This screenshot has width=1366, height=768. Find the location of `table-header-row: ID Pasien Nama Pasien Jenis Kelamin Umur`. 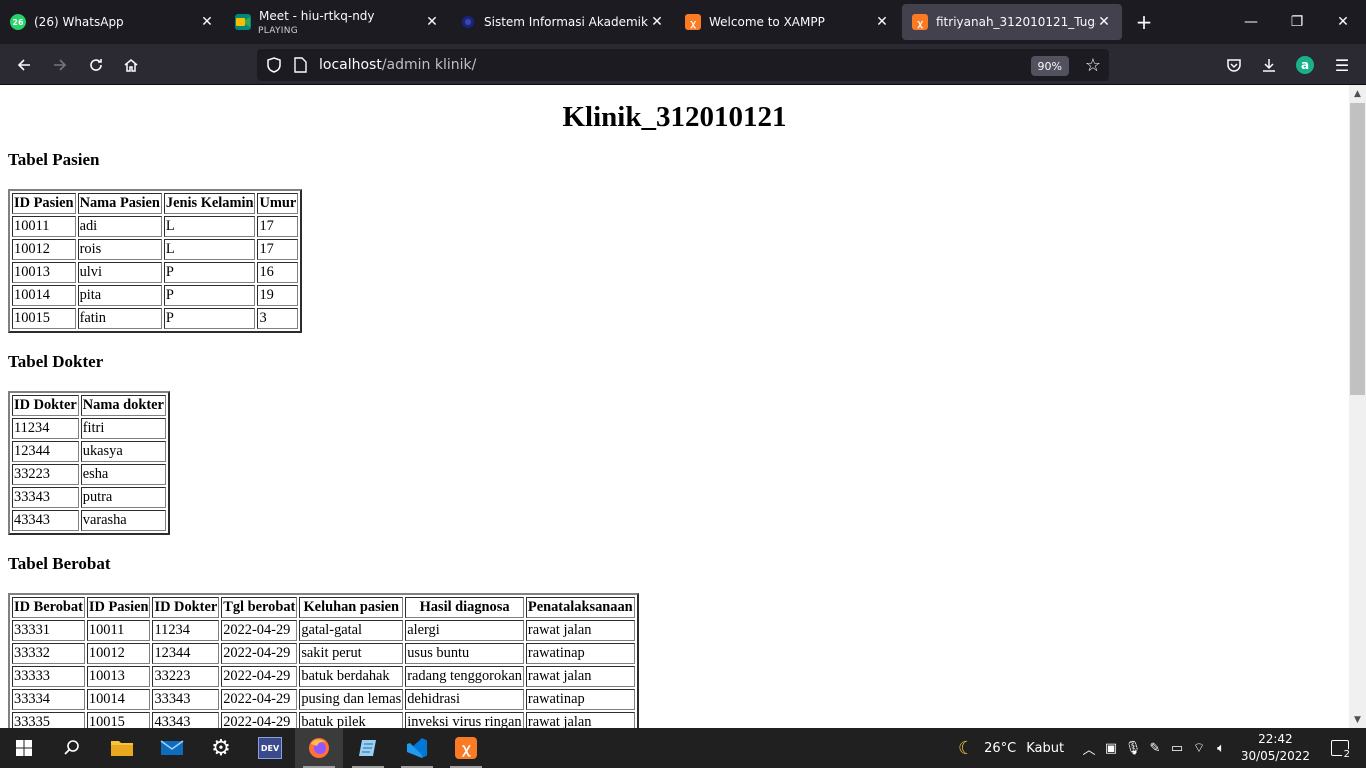

table-header-row: ID Pasien Nama Pasien Jenis Kelamin Umur is located at coordinates (155, 203).